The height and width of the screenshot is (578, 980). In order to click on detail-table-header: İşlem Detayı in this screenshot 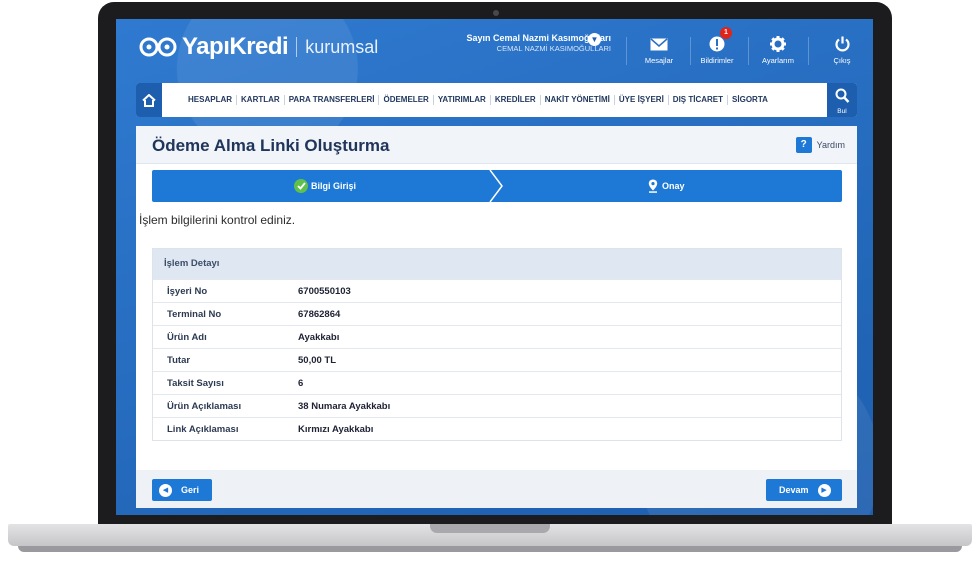, I will do `click(497, 264)`.